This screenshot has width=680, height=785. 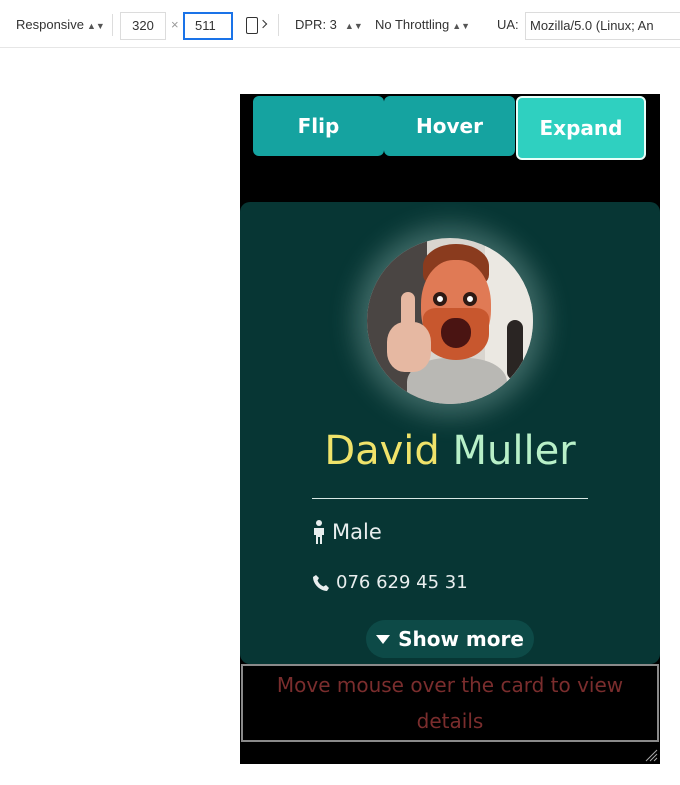 I want to click on throttling-select: No Throttling ▲▼, so click(x=422, y=25).